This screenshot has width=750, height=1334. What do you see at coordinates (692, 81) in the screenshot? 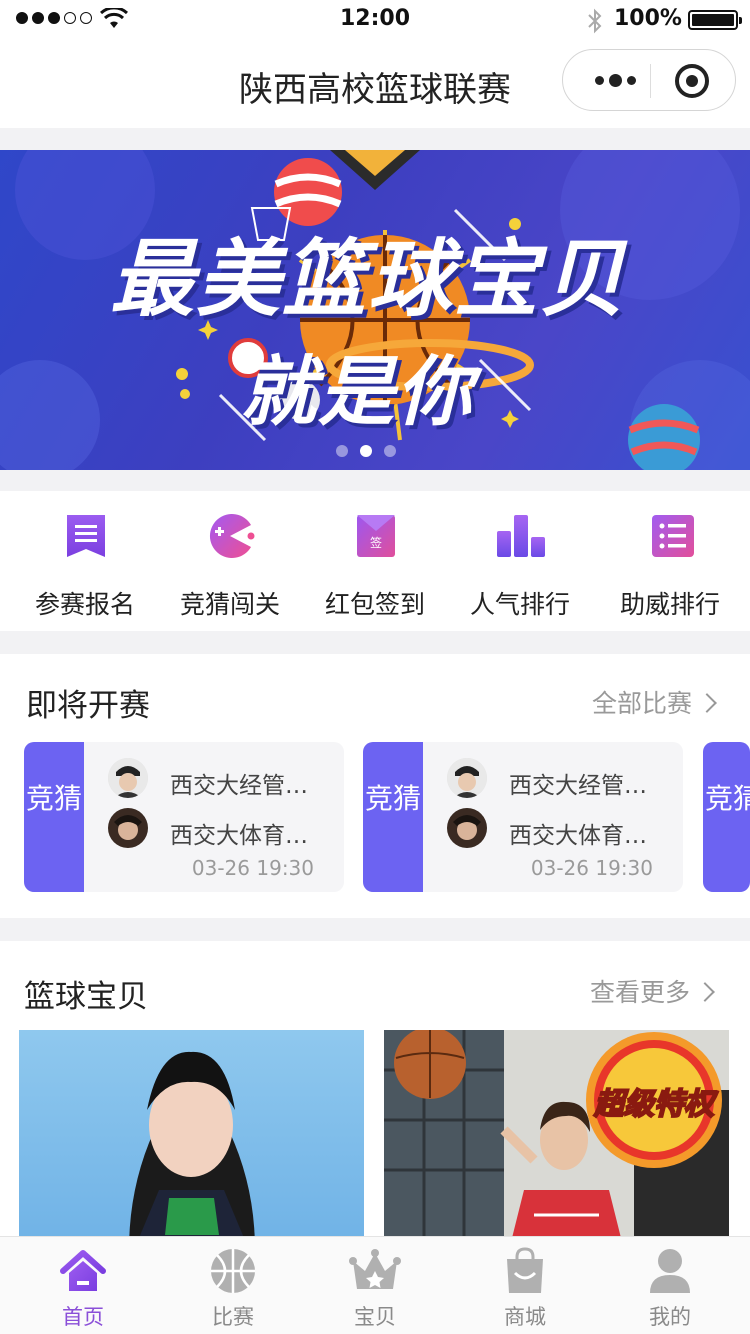
I see `target-circle-icon` at bounding box center [692, 81].